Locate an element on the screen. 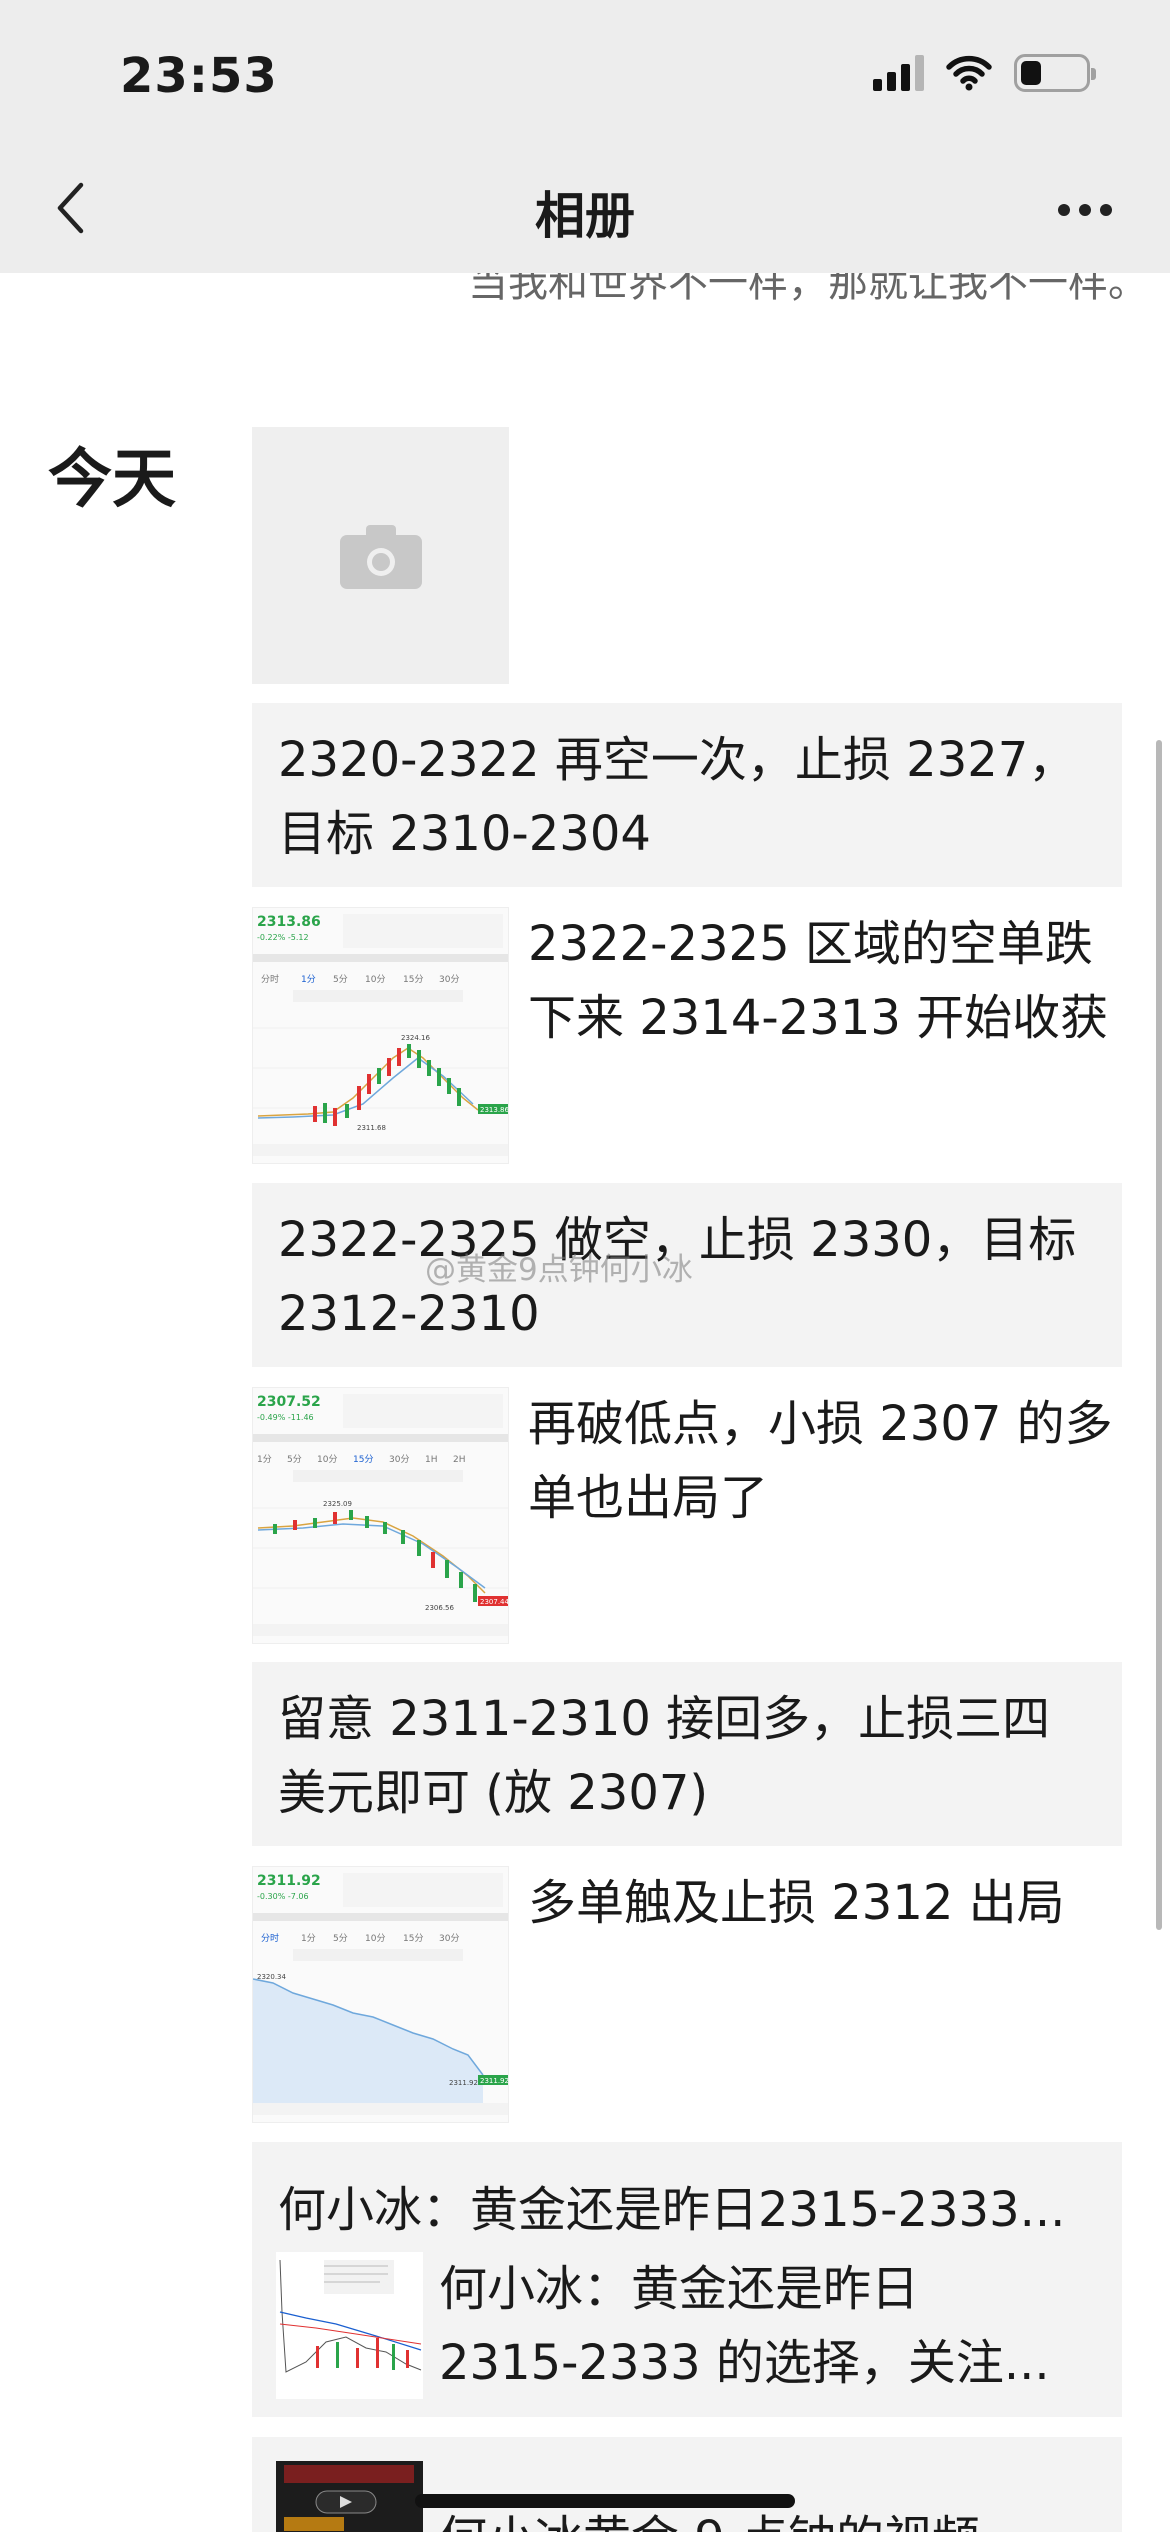 This screenshot has height=2532, width=1170. more-button is located at coordinates (1085, 210).